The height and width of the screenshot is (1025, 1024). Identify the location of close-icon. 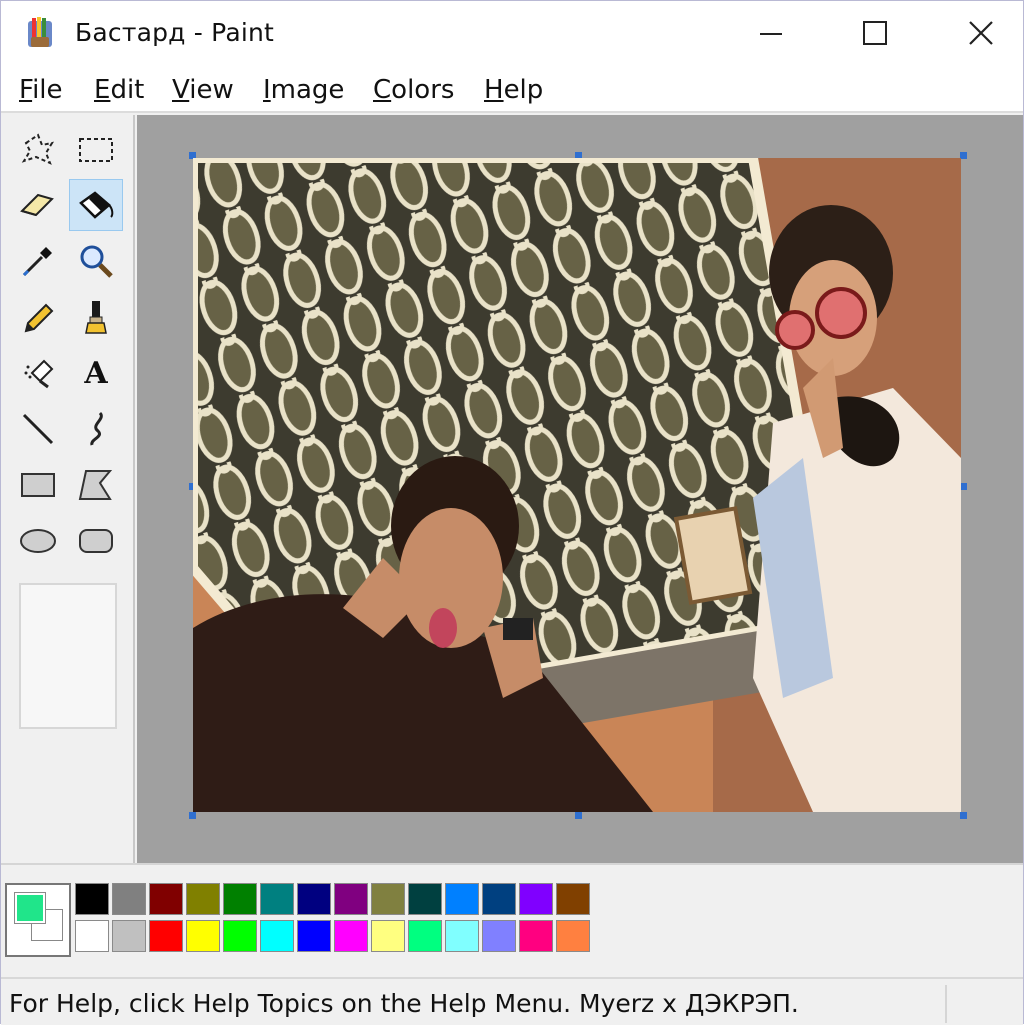
(981, 33).